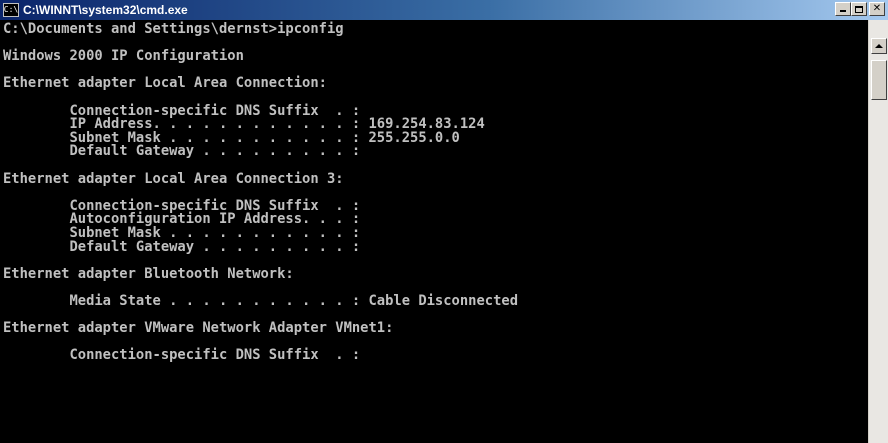 This screenshot has height=443, width=888. What do you see at coordinates (444, 10) in the screenshot?
I see `title-bar: C:\ C:\WINNT\system32\cmd.exe ✕` at bounding box center [444, 10].